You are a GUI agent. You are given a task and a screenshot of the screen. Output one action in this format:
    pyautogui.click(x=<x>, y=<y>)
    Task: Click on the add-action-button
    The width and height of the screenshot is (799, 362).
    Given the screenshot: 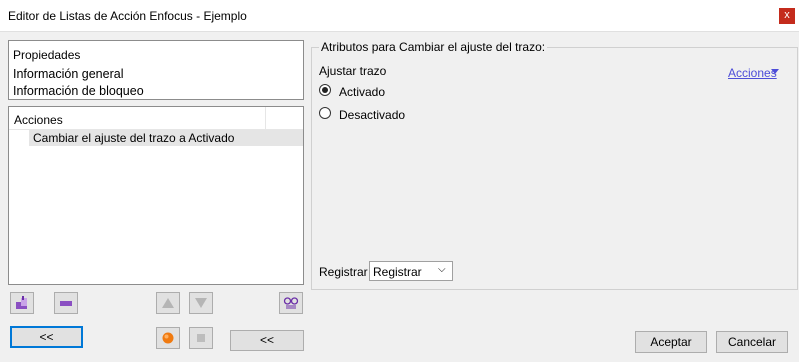 What is the action you would take?
    pyautogui.click(x=22, y=303)
    